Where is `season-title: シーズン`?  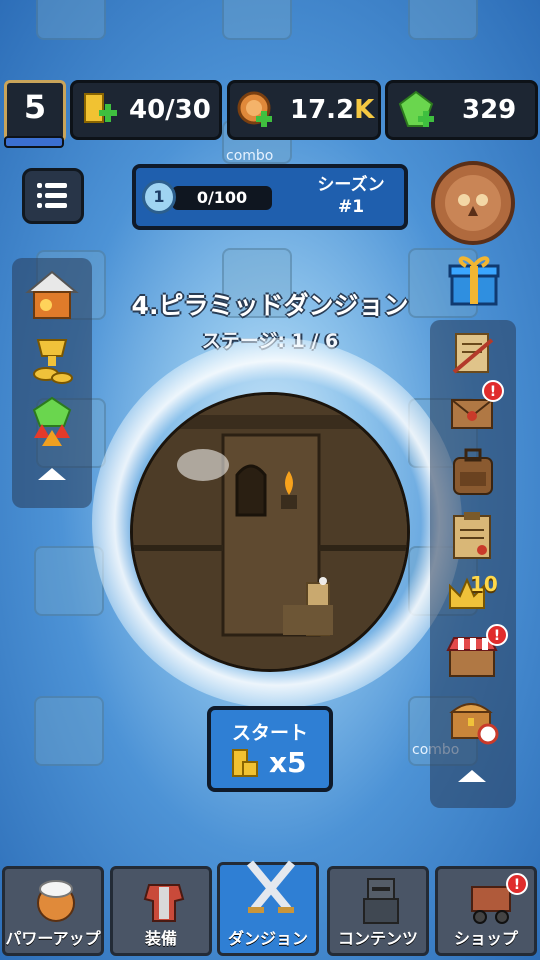 season-title: シーズン is located at coordinates (351, 185).